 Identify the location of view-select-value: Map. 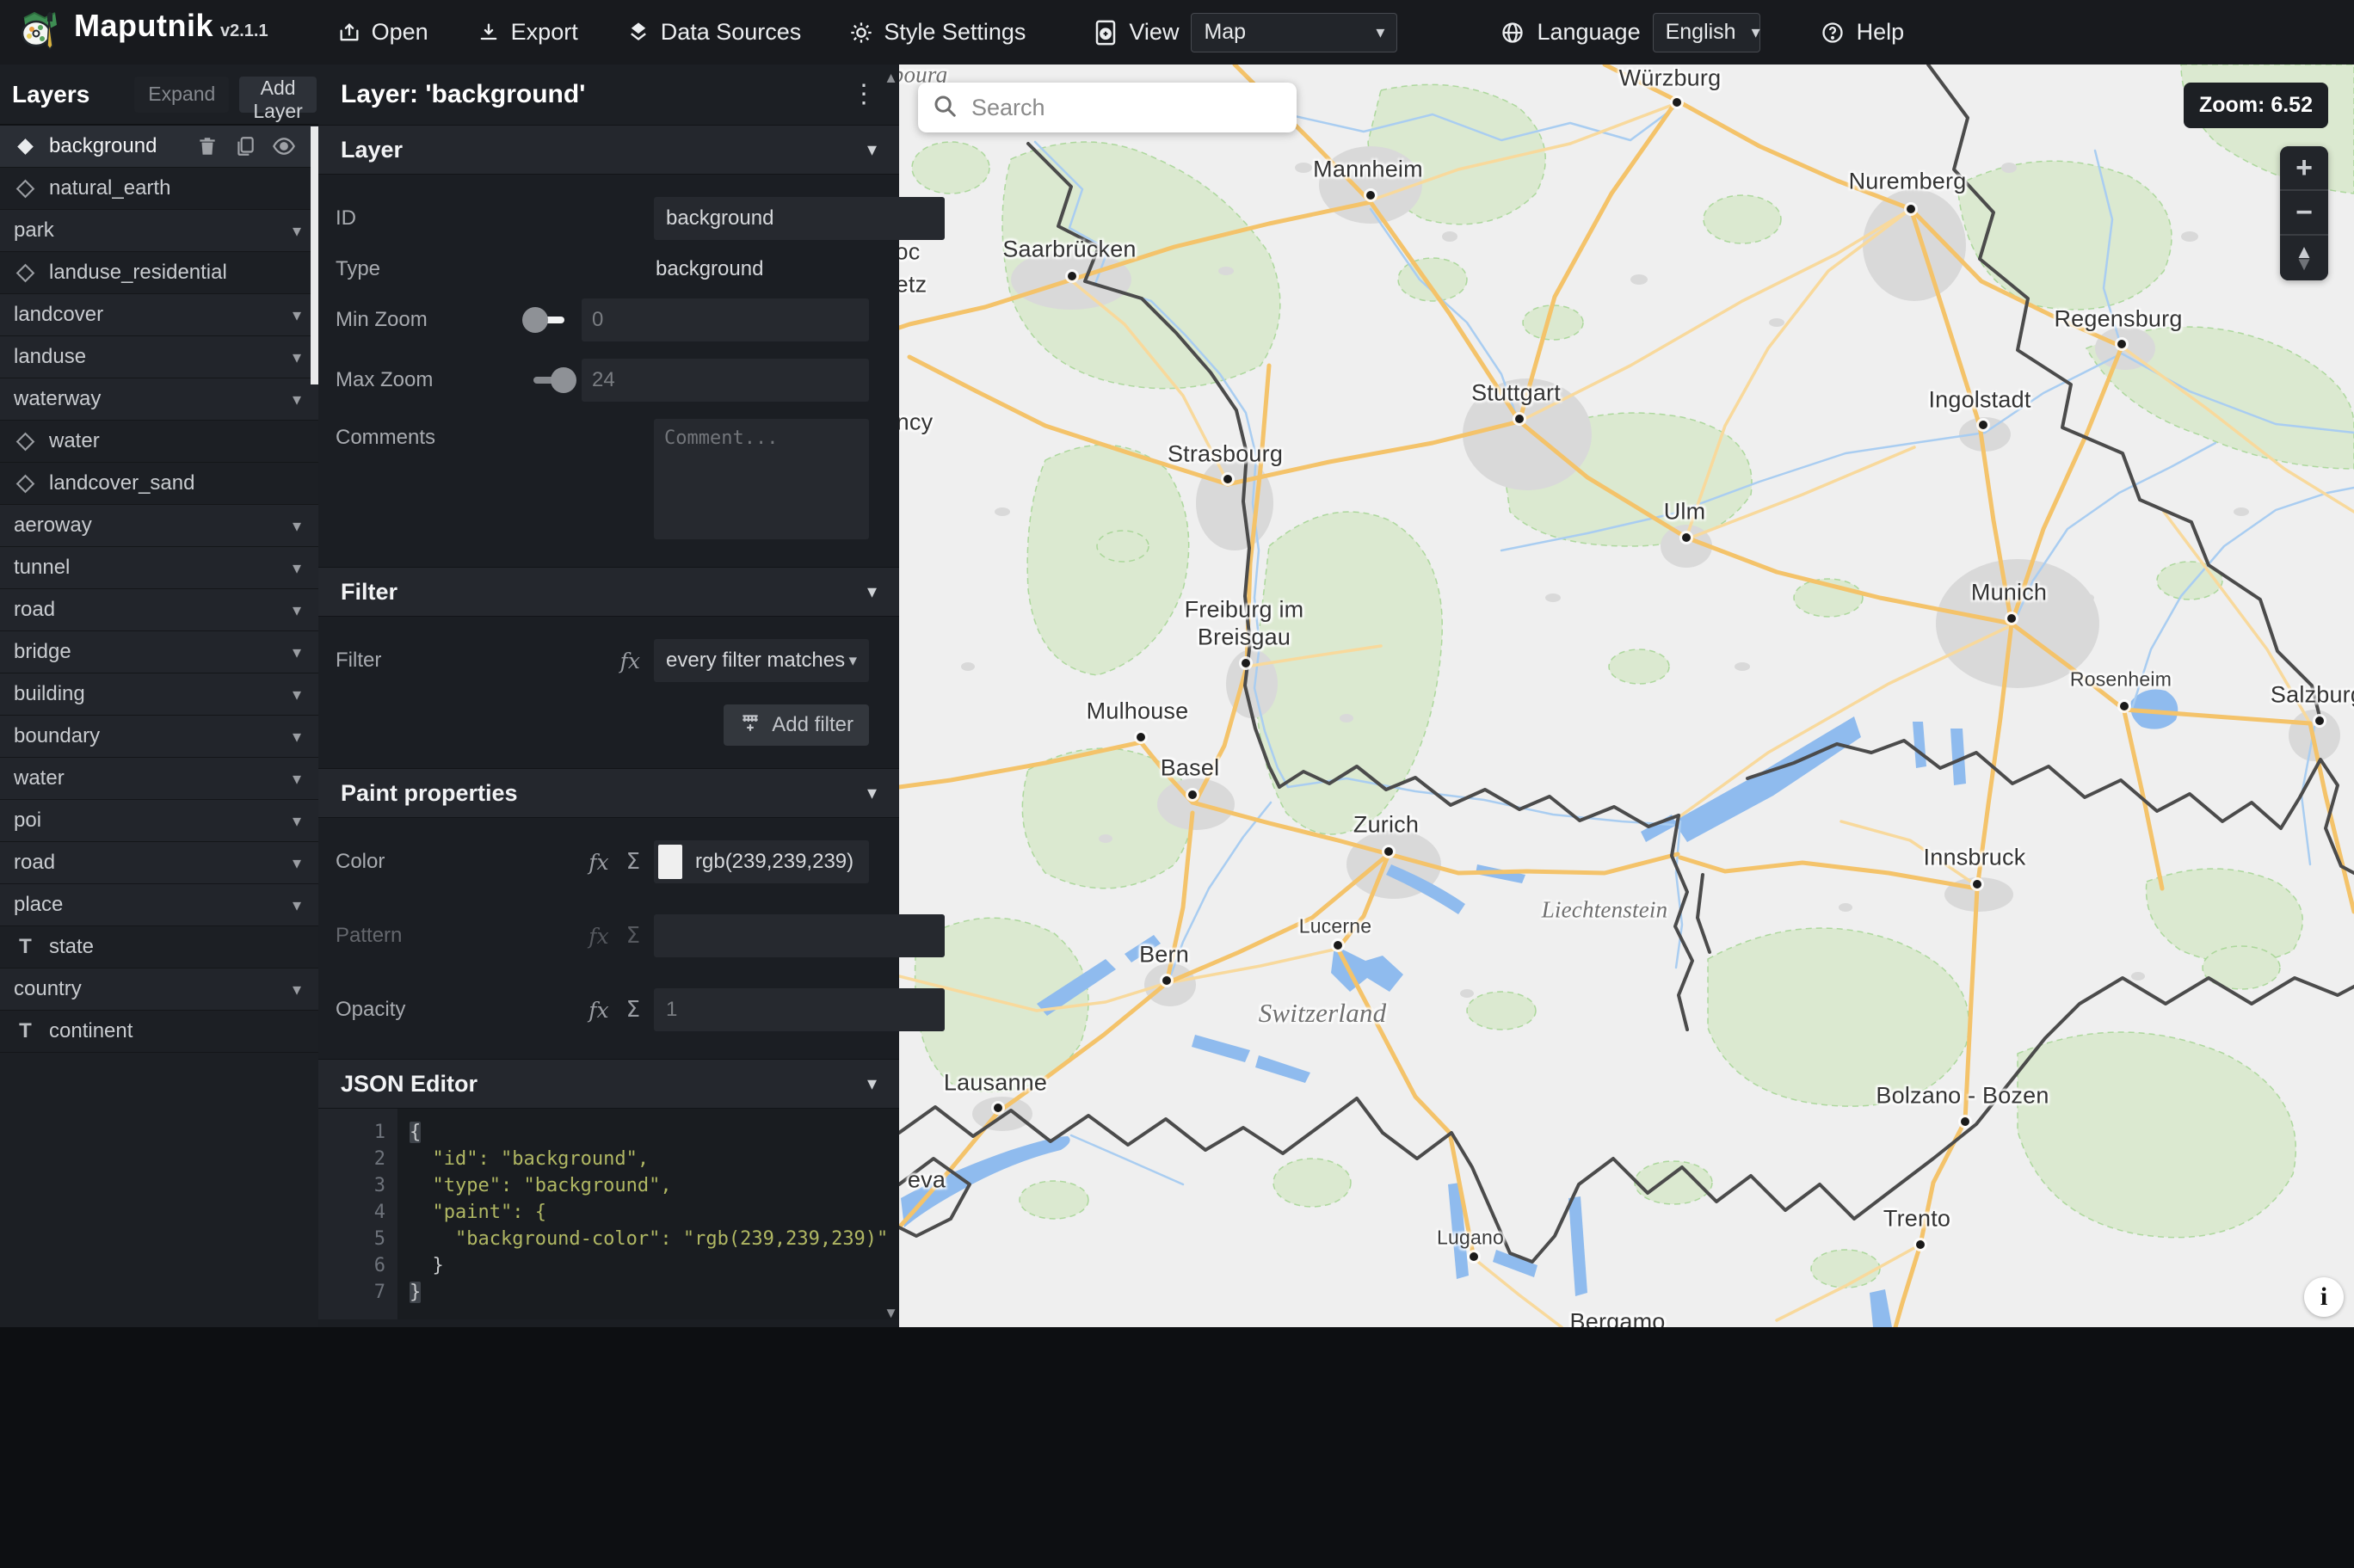
(1225, 32).